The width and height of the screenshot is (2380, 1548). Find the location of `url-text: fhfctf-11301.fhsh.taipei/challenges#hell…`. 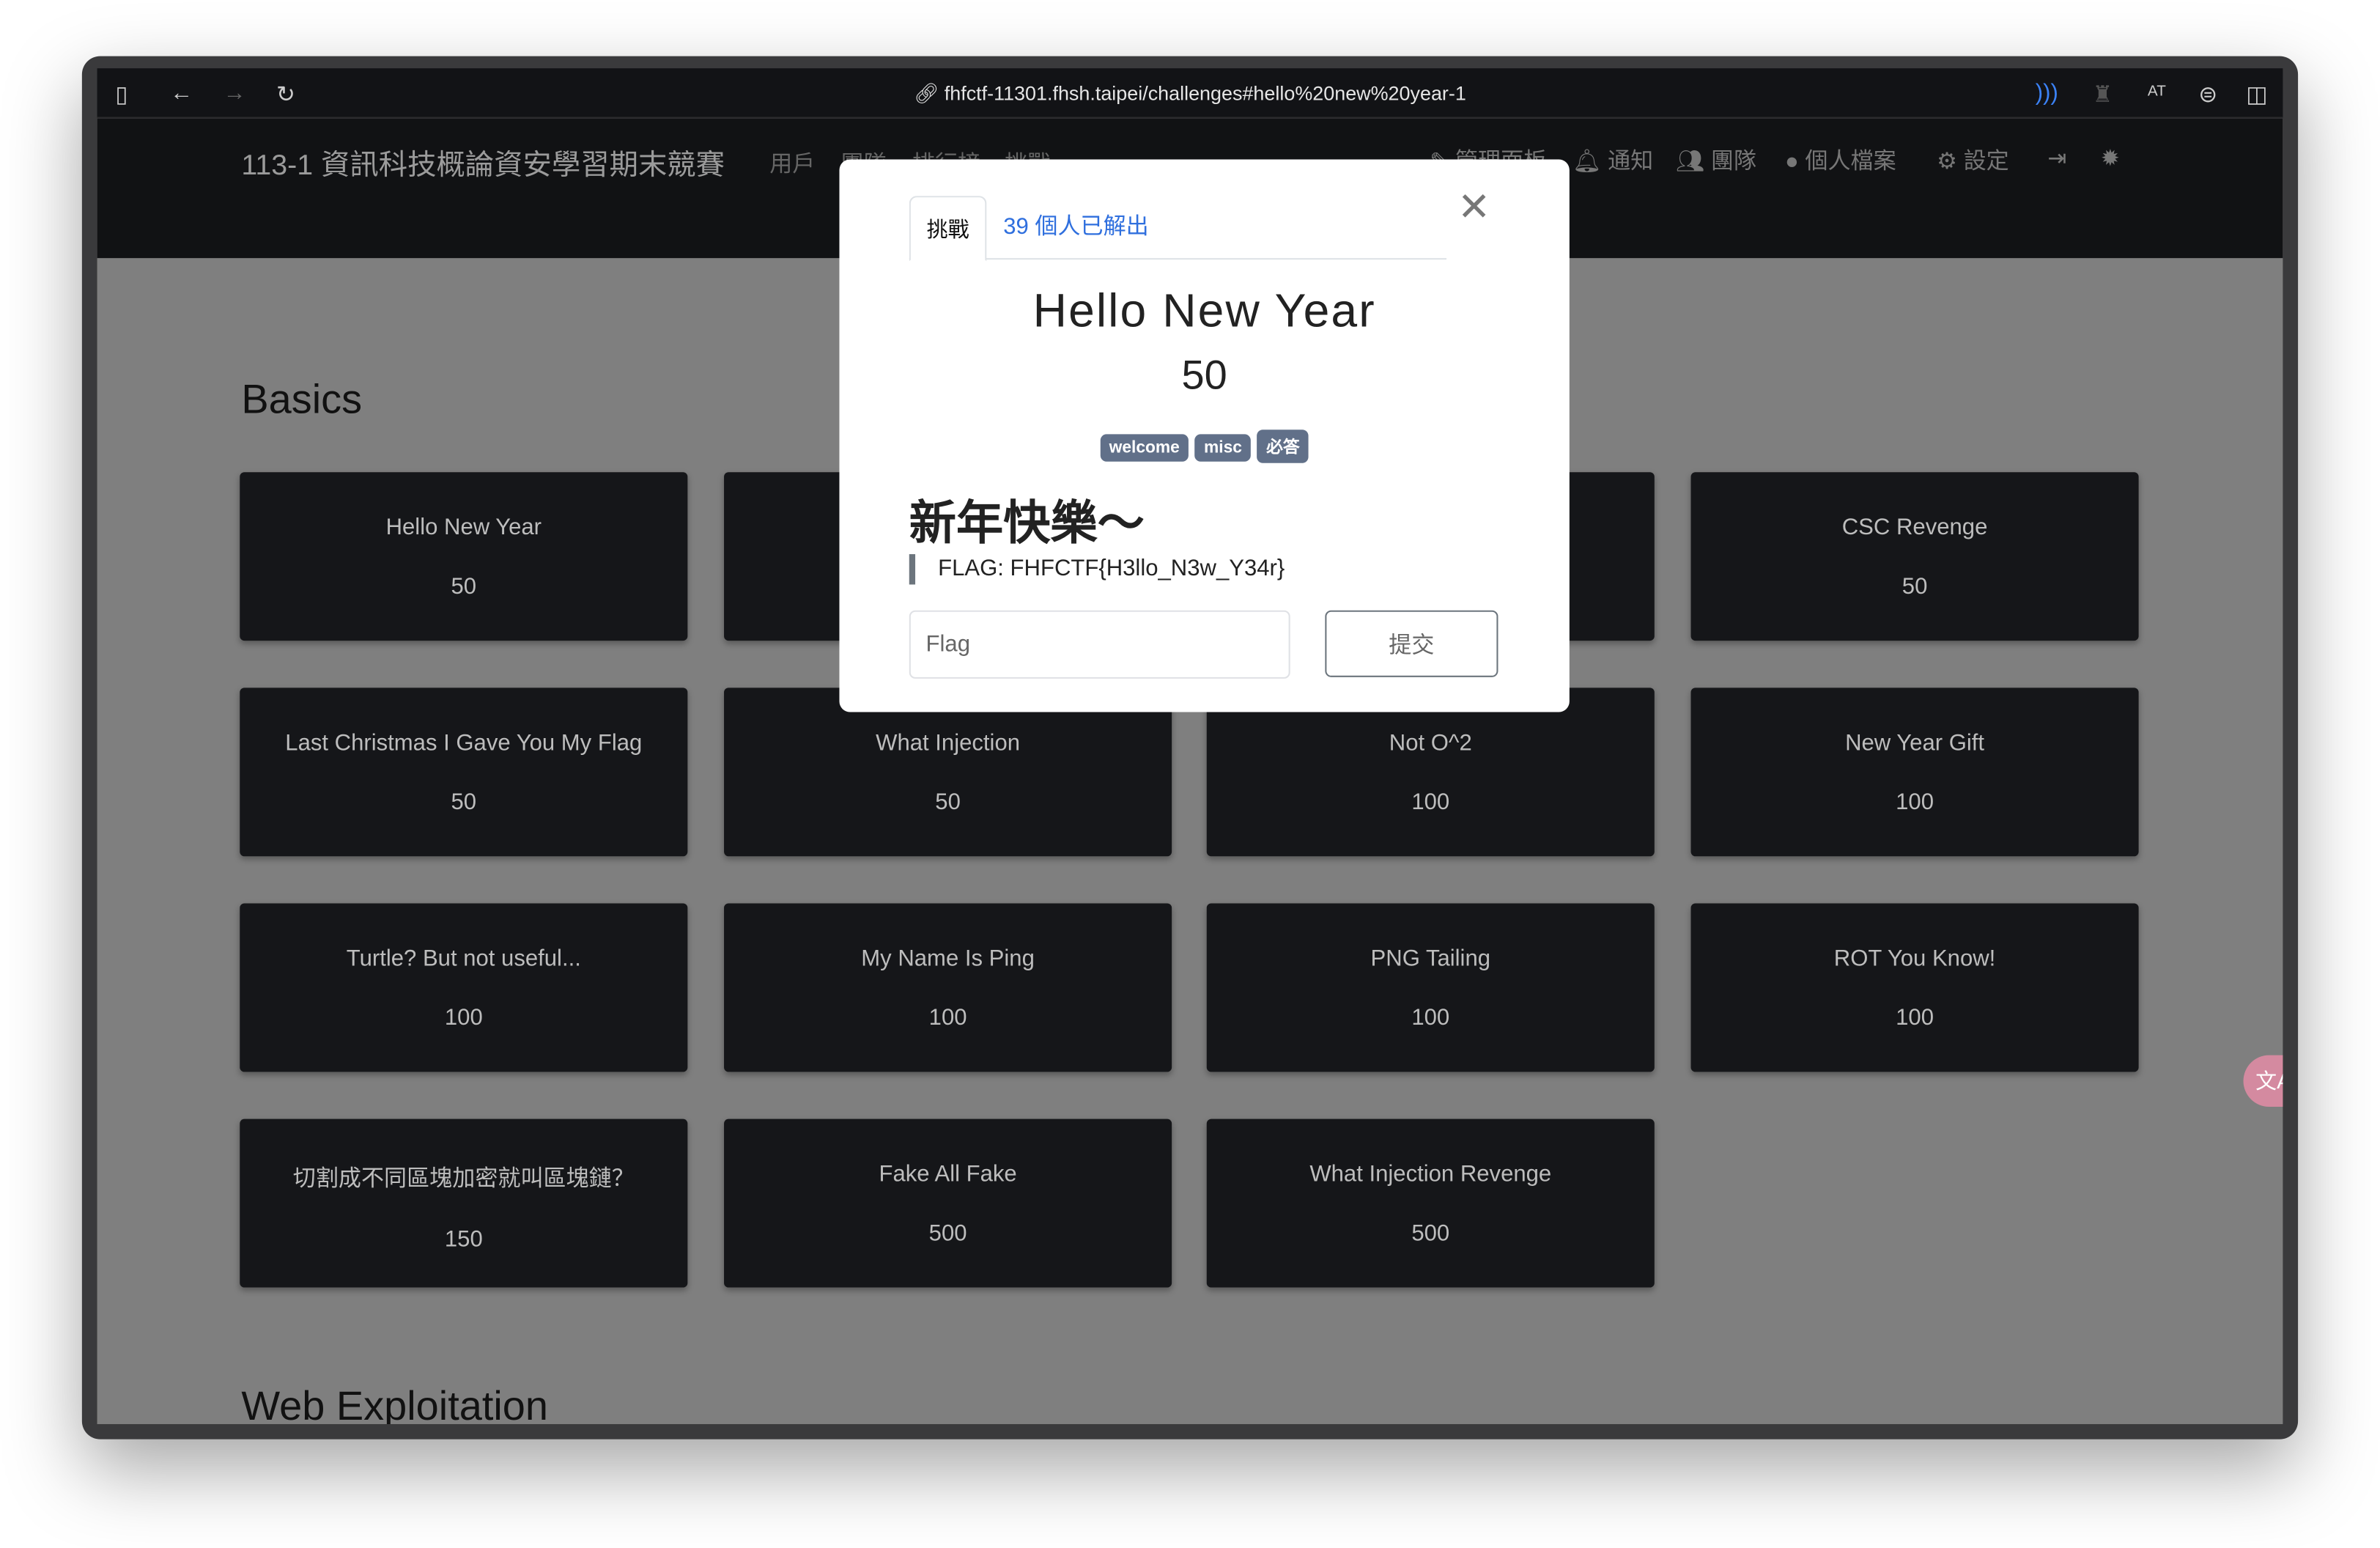

url-text: fhfctf-11301.fhsh.taipei/challenges#hell… is located at coordinates (1205, 93).